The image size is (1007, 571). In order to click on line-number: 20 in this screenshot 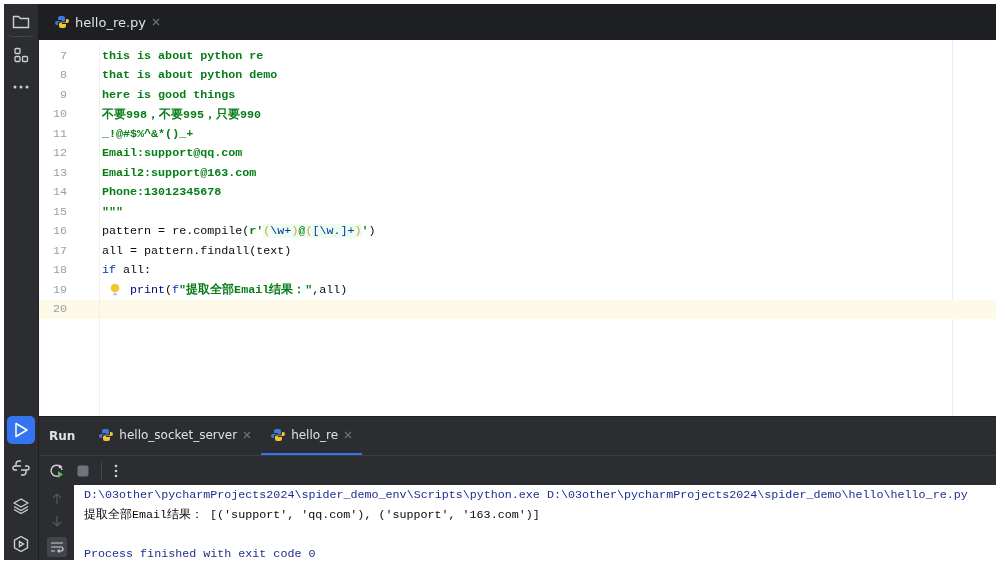, I will do `click(59, 309)`.